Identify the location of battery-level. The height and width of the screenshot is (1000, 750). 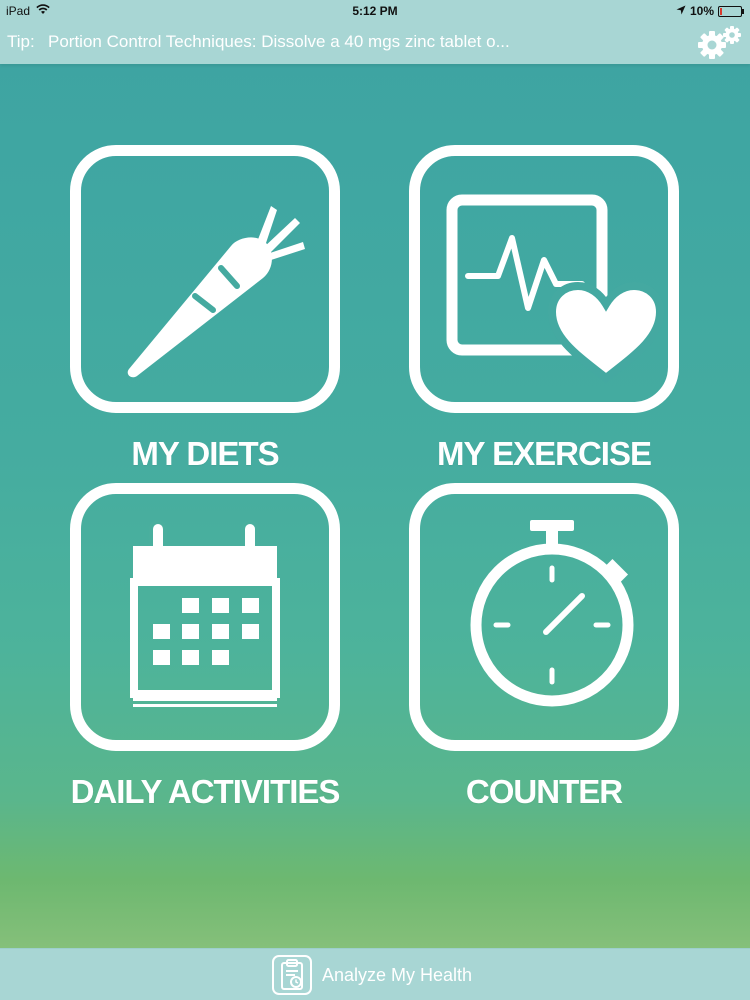
(721, 11).